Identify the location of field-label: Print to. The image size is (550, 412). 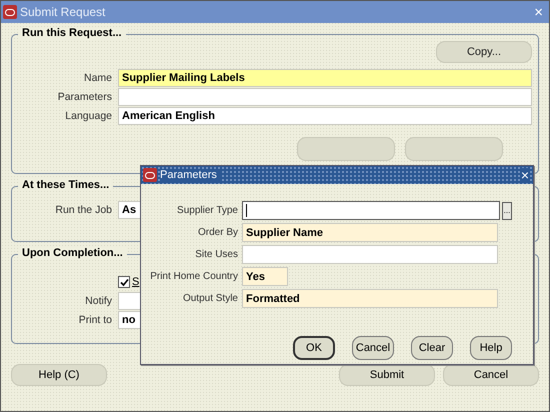
(95, 320).